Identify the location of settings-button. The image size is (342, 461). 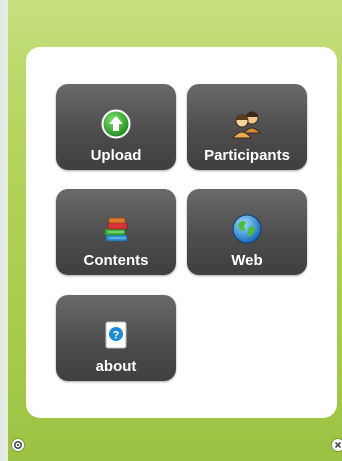
(18, 445).